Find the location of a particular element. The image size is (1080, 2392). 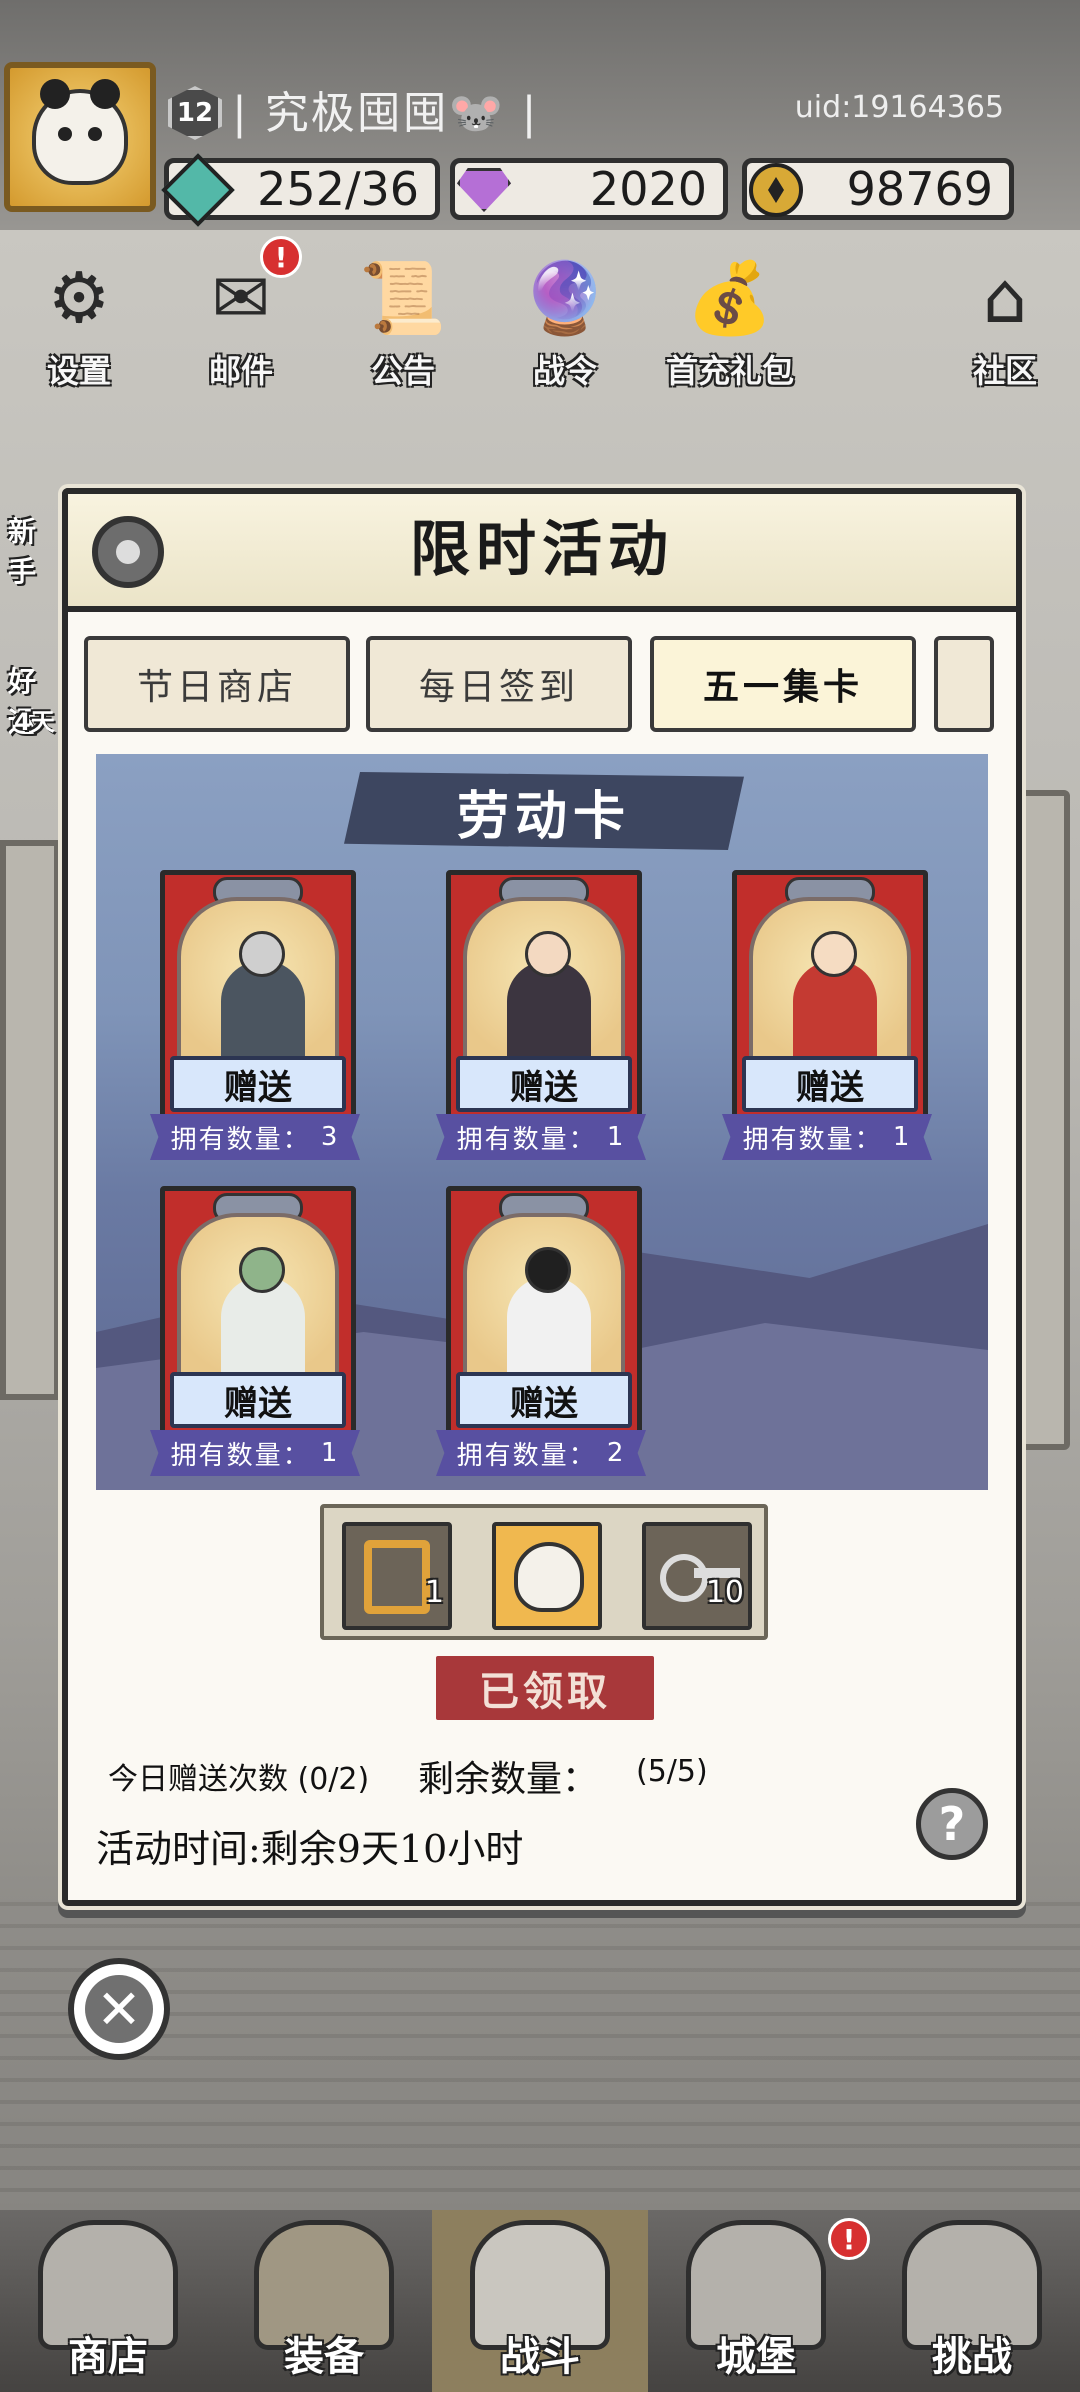

panel-title: 劳动卡 is located at coordinates (543, 816).